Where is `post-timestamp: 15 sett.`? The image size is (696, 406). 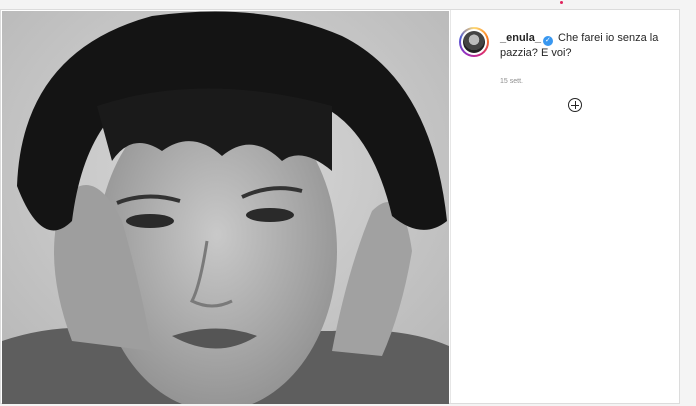
post-timestamp: 15 sett. is located at coordinates (511, 81).